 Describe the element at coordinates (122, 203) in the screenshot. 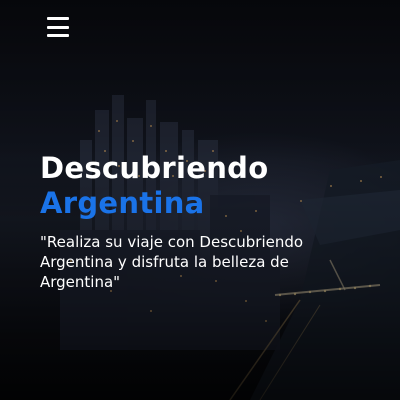

I see `hero-title-line2: Argentina` at that location.